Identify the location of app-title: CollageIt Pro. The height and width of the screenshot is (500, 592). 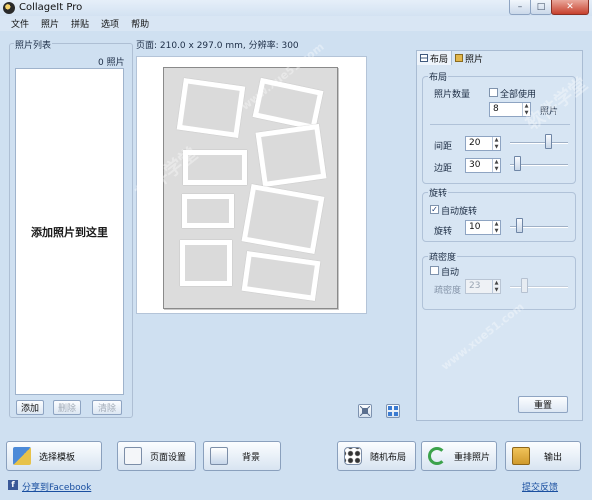
(51, 7).